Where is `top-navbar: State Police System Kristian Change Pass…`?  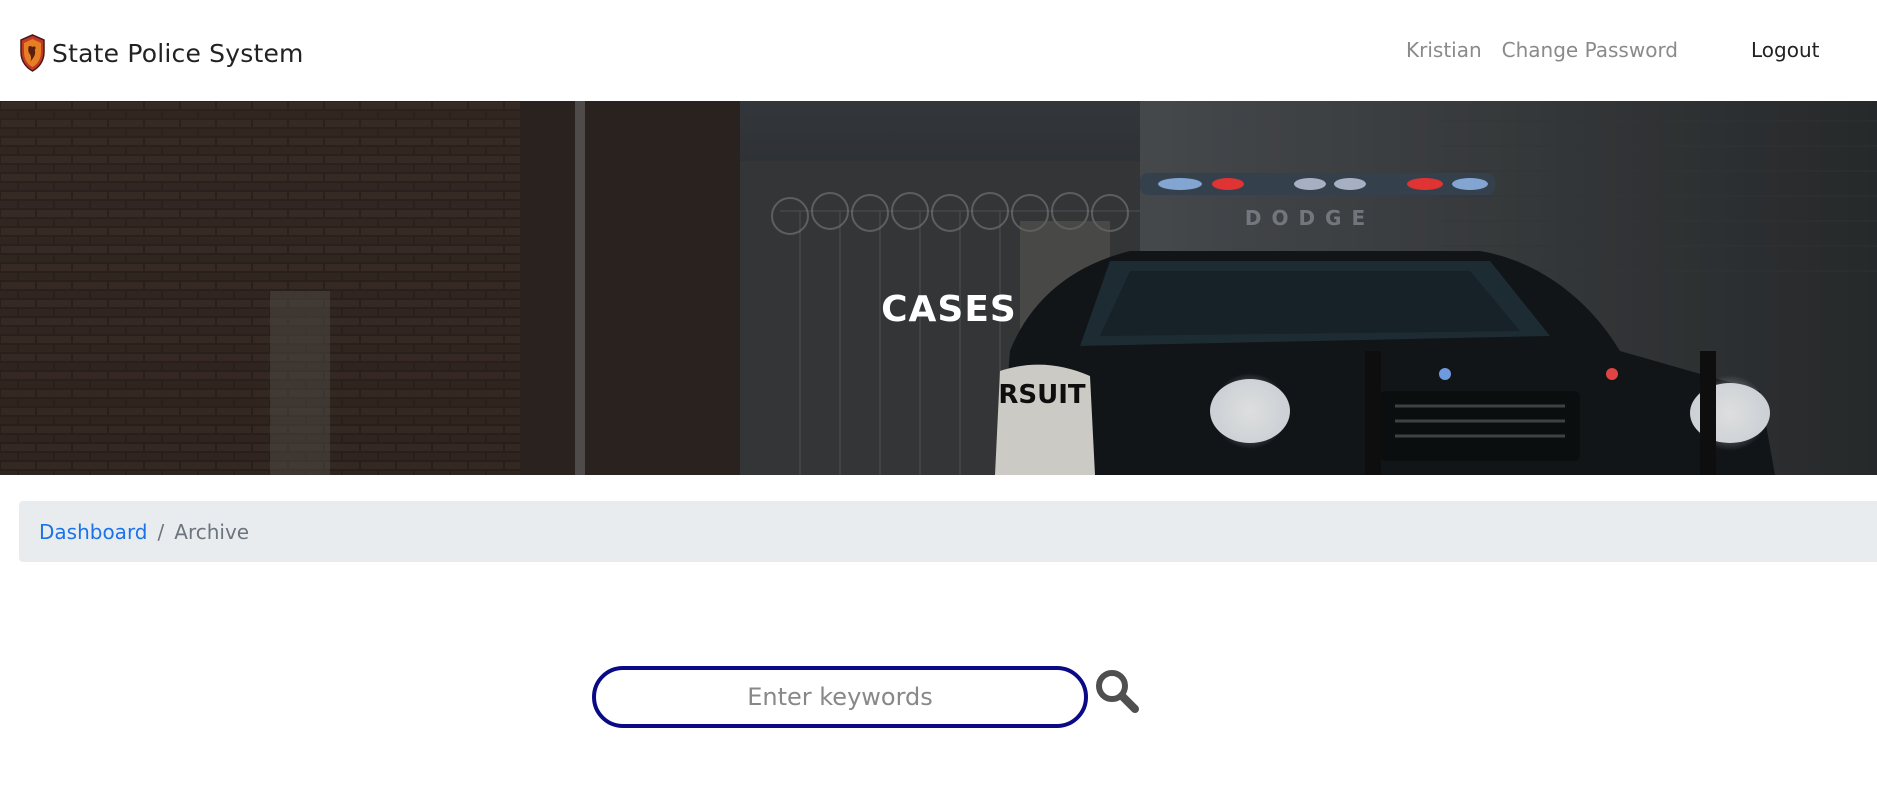
top-navbar: State Police System Kristian Change Pass… is located at coordinates (938, 50).